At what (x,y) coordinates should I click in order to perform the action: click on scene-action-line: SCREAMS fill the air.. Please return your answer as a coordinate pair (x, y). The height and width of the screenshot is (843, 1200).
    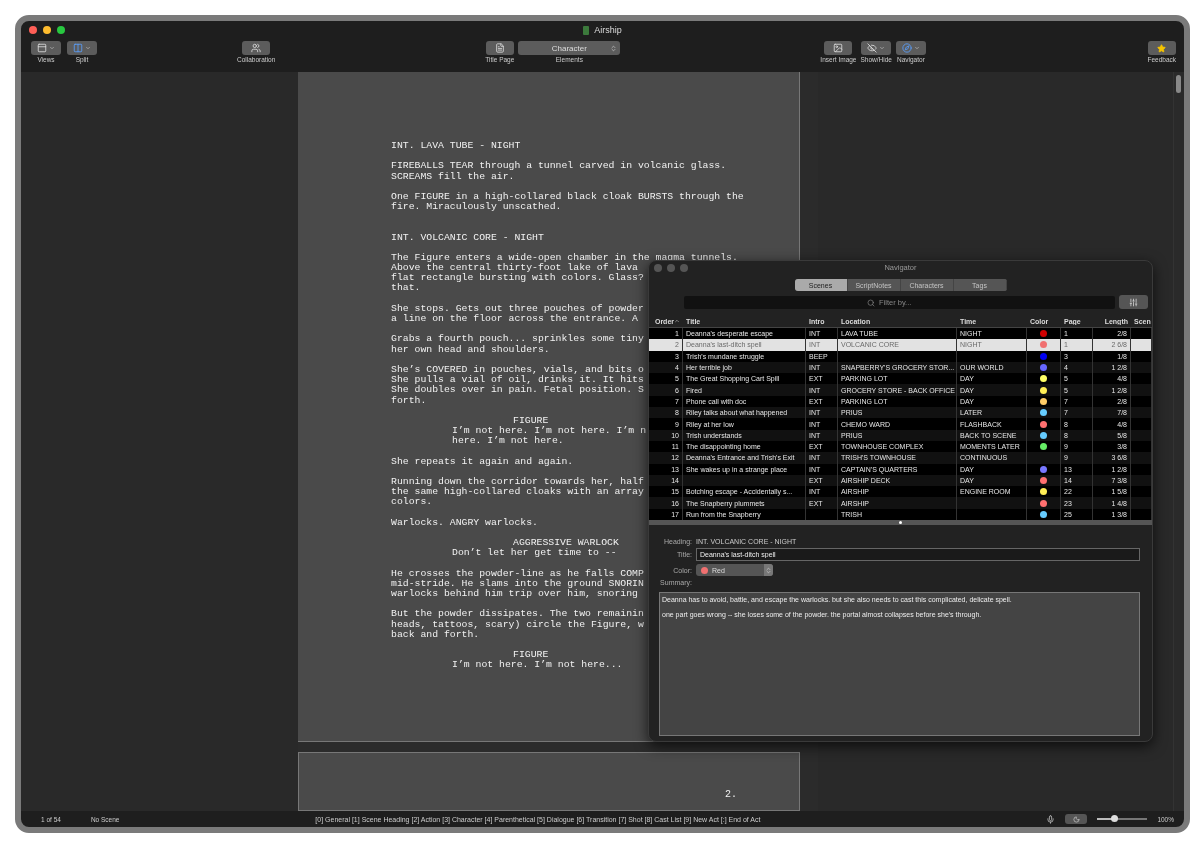
    Looking at the image, I should click on (453, 176).